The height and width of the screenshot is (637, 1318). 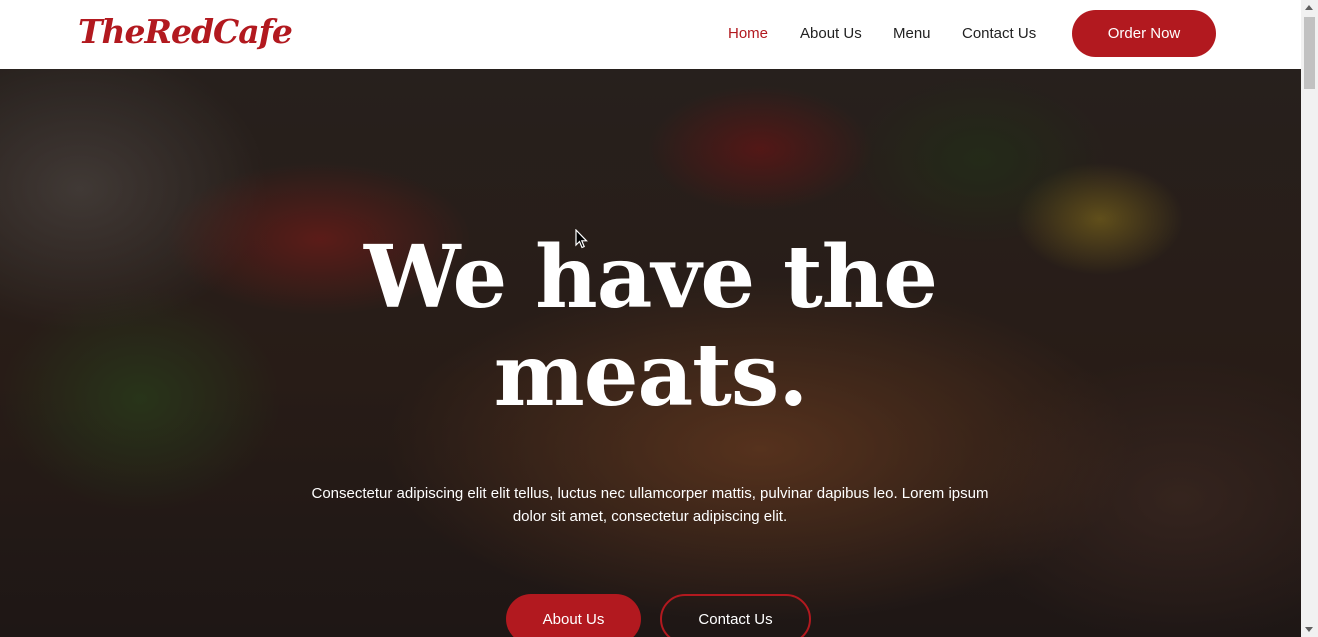 What do you see at coordinates (650, 277) in the screenshot?
I see `hero-title-line-1: We have the` at bounding box center [650, 277].